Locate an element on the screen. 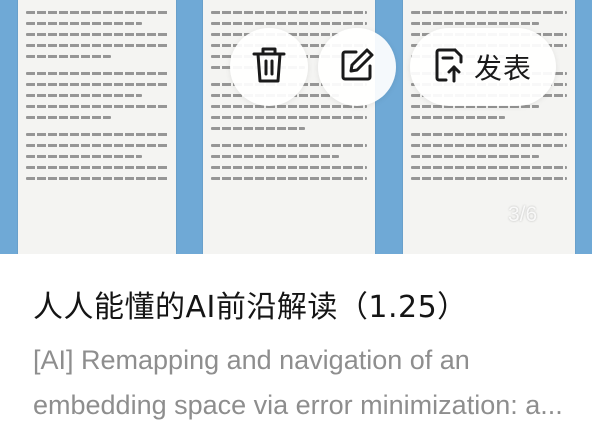 The image size is (592, 442). trash-icon is located at coordinates (269, 67).